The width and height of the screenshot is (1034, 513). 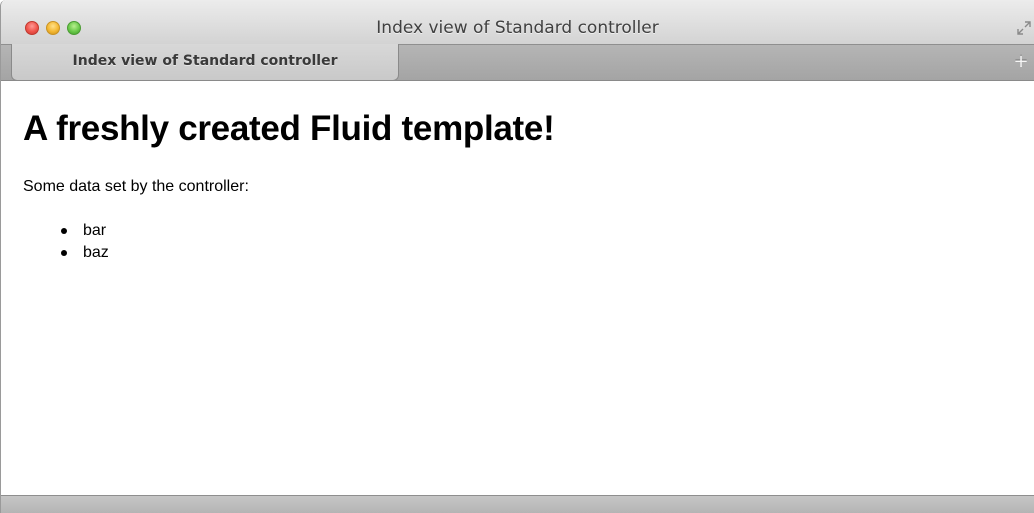 I want to click on item-list: bar baz, so click(x=85, y=242).